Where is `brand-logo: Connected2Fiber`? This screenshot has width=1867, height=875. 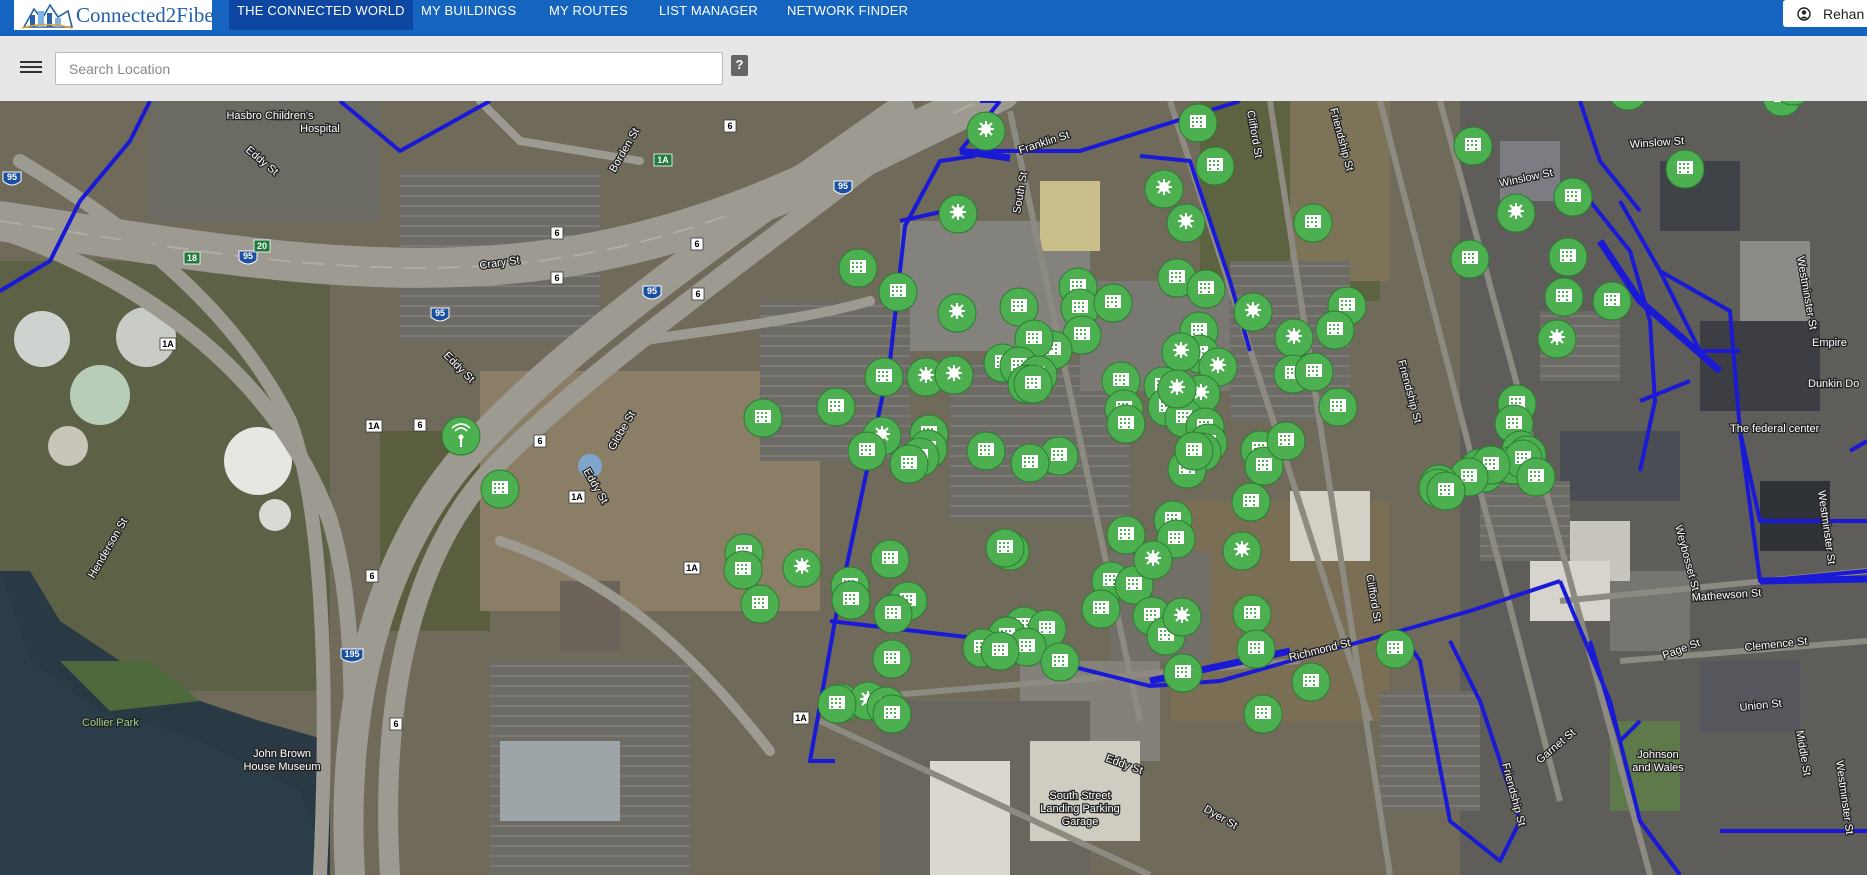
brand-logo: Connected2Fiber is located at coordinates (117, 15).